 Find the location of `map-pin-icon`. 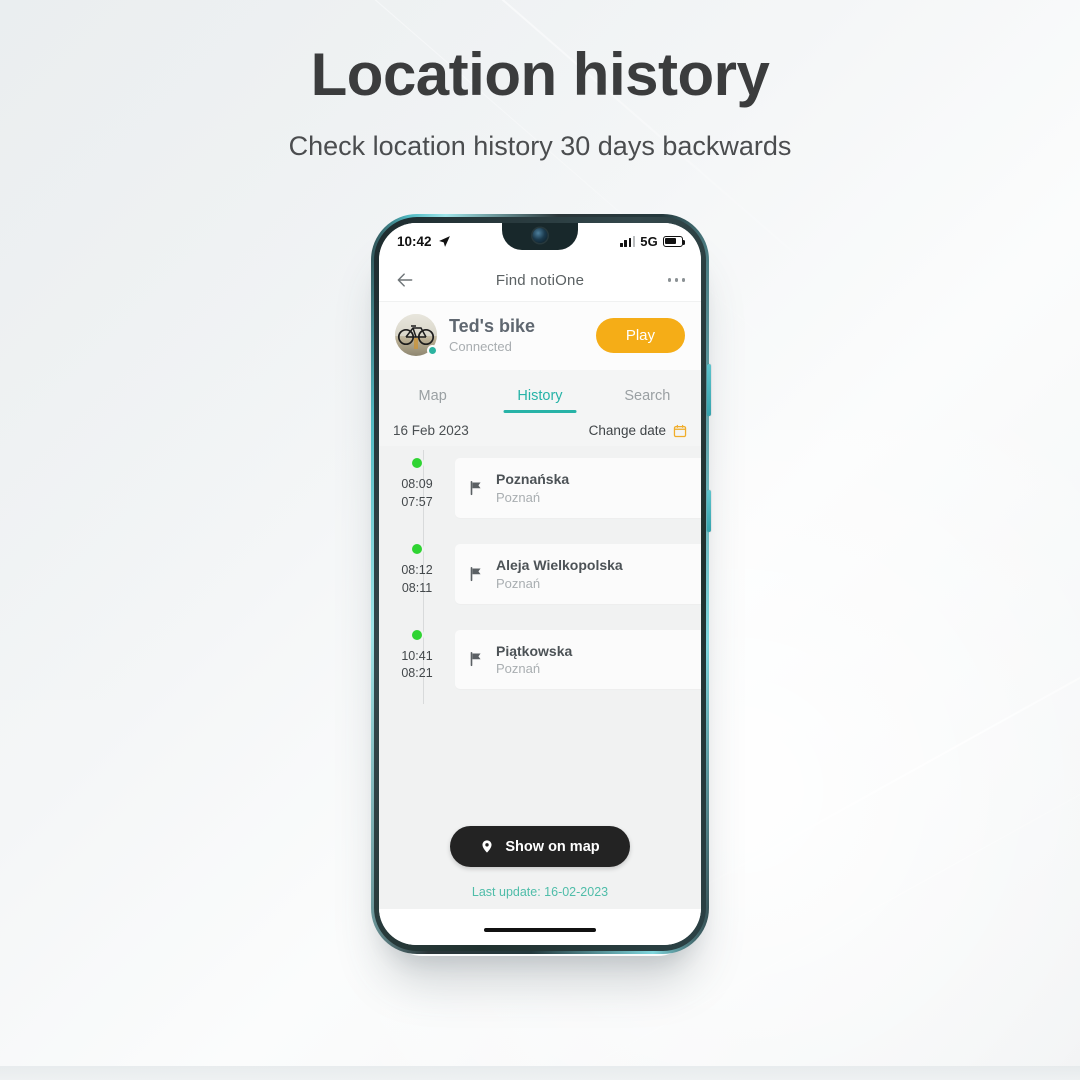

map-pin-icon is located at coordinates (487, 846).